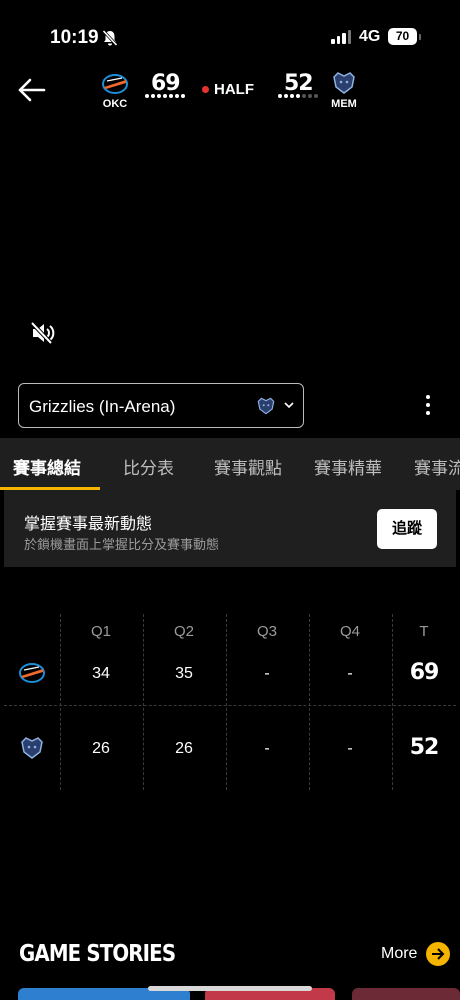 The width and height of the screenshot is (460, 1000). I want to click on live-indicator-icon, so click(205, 89).